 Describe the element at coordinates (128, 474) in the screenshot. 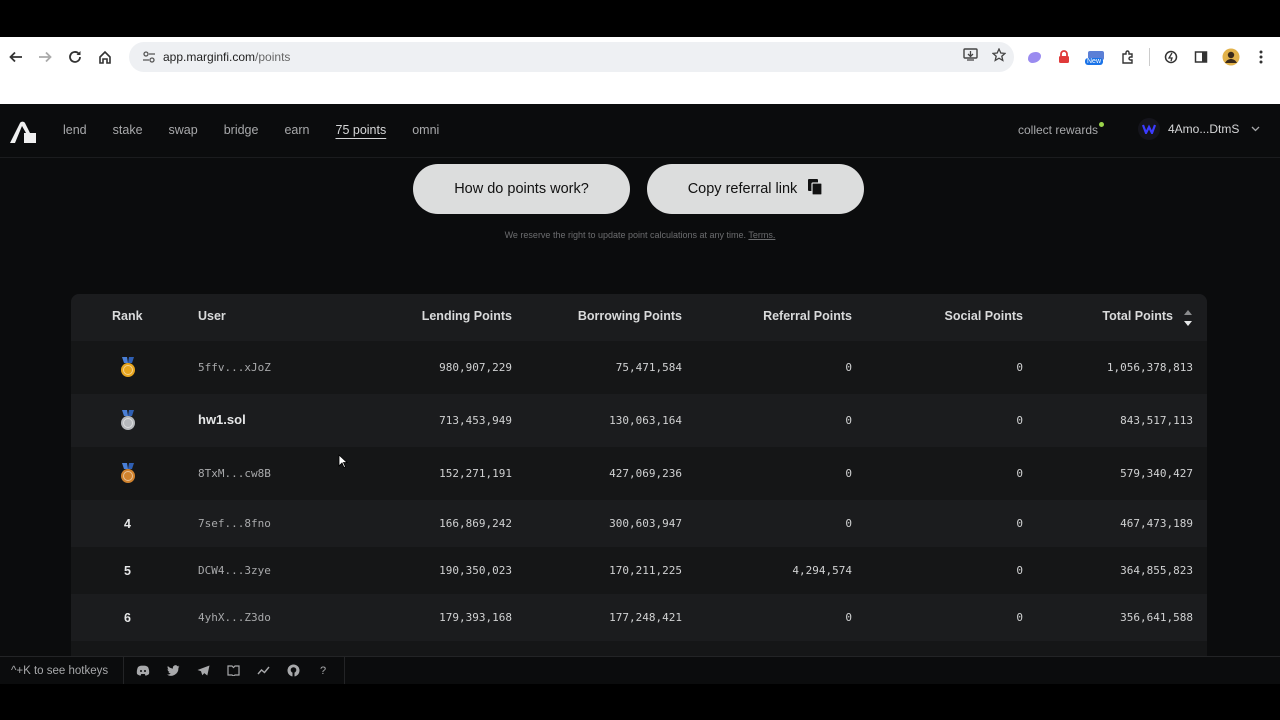

I see `bronze-medal-icon` at that location.